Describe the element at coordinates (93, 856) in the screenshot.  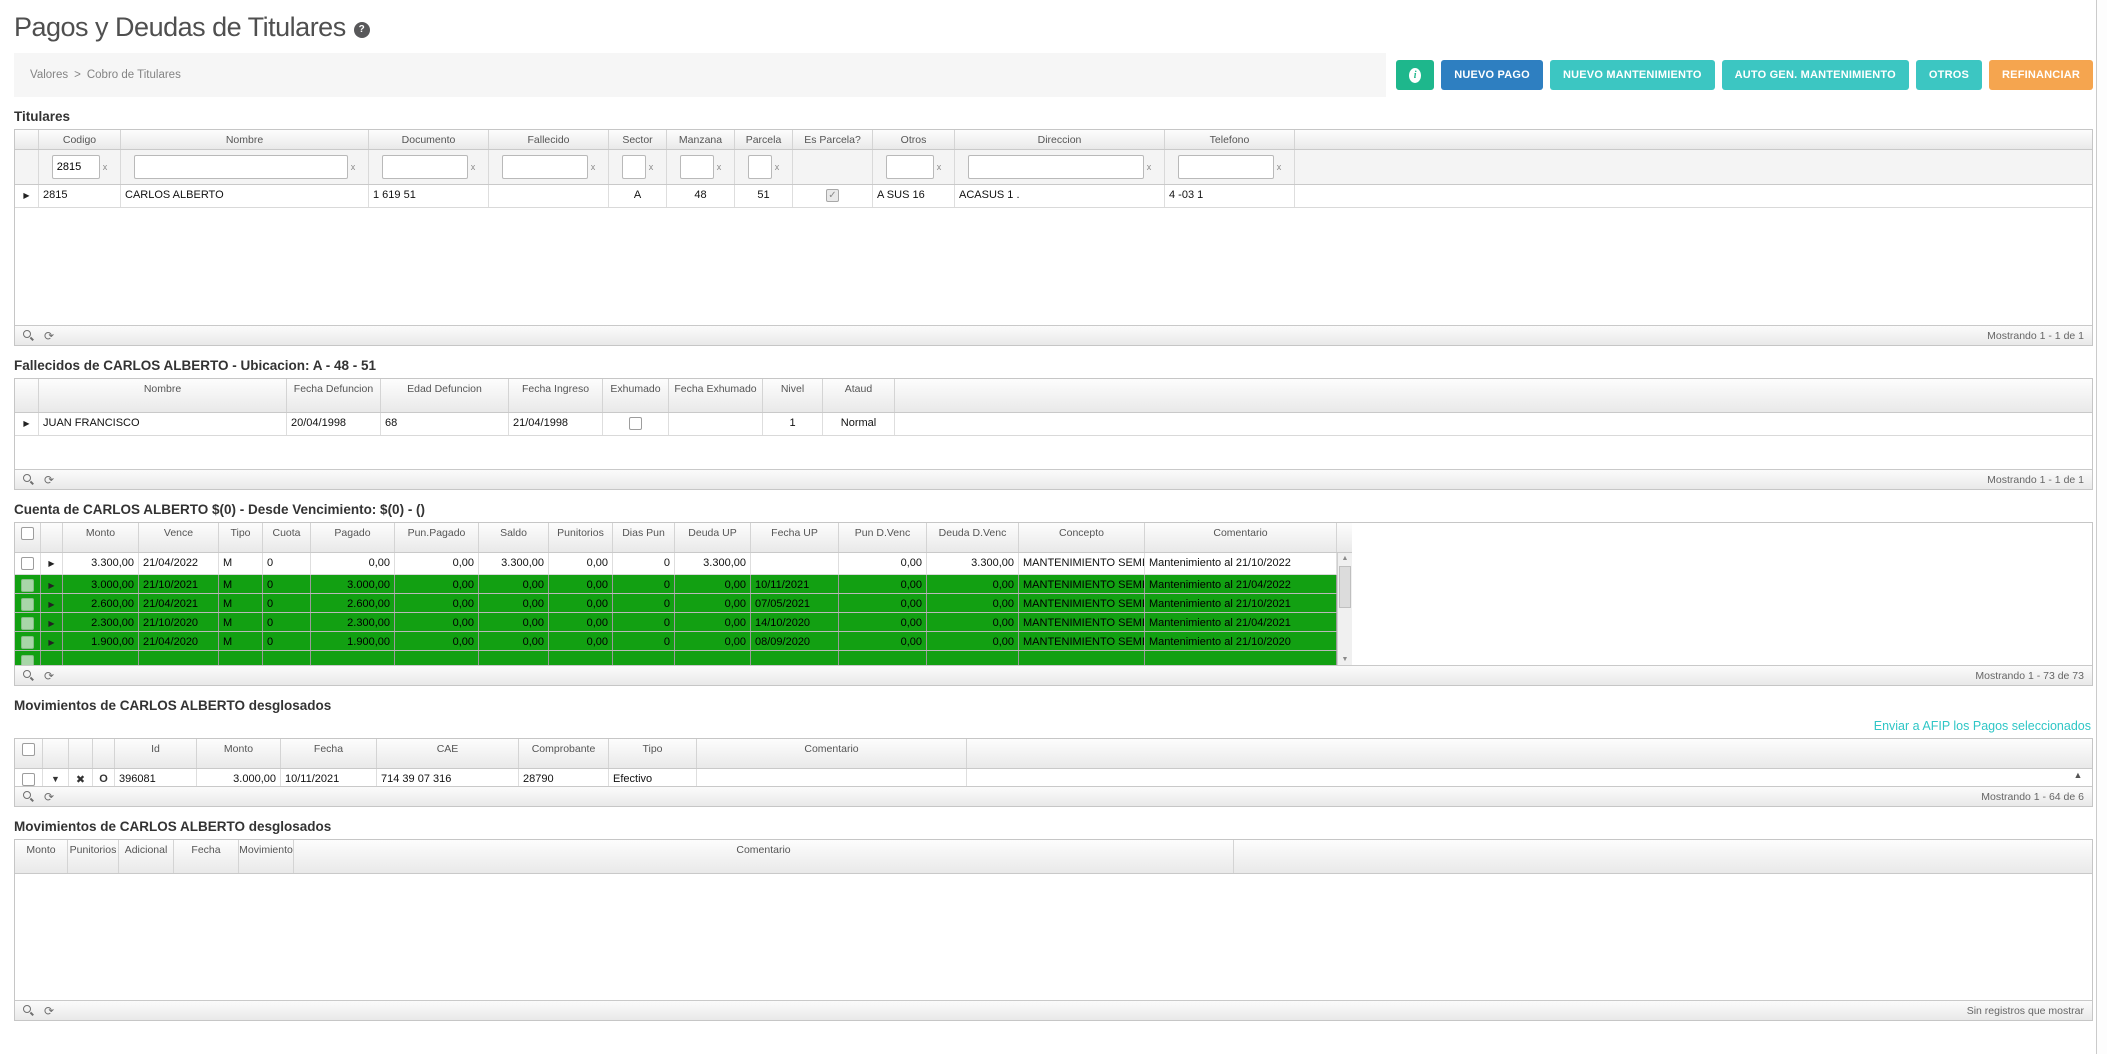
I see `column-header-punitorios: Punitorios` at that location.